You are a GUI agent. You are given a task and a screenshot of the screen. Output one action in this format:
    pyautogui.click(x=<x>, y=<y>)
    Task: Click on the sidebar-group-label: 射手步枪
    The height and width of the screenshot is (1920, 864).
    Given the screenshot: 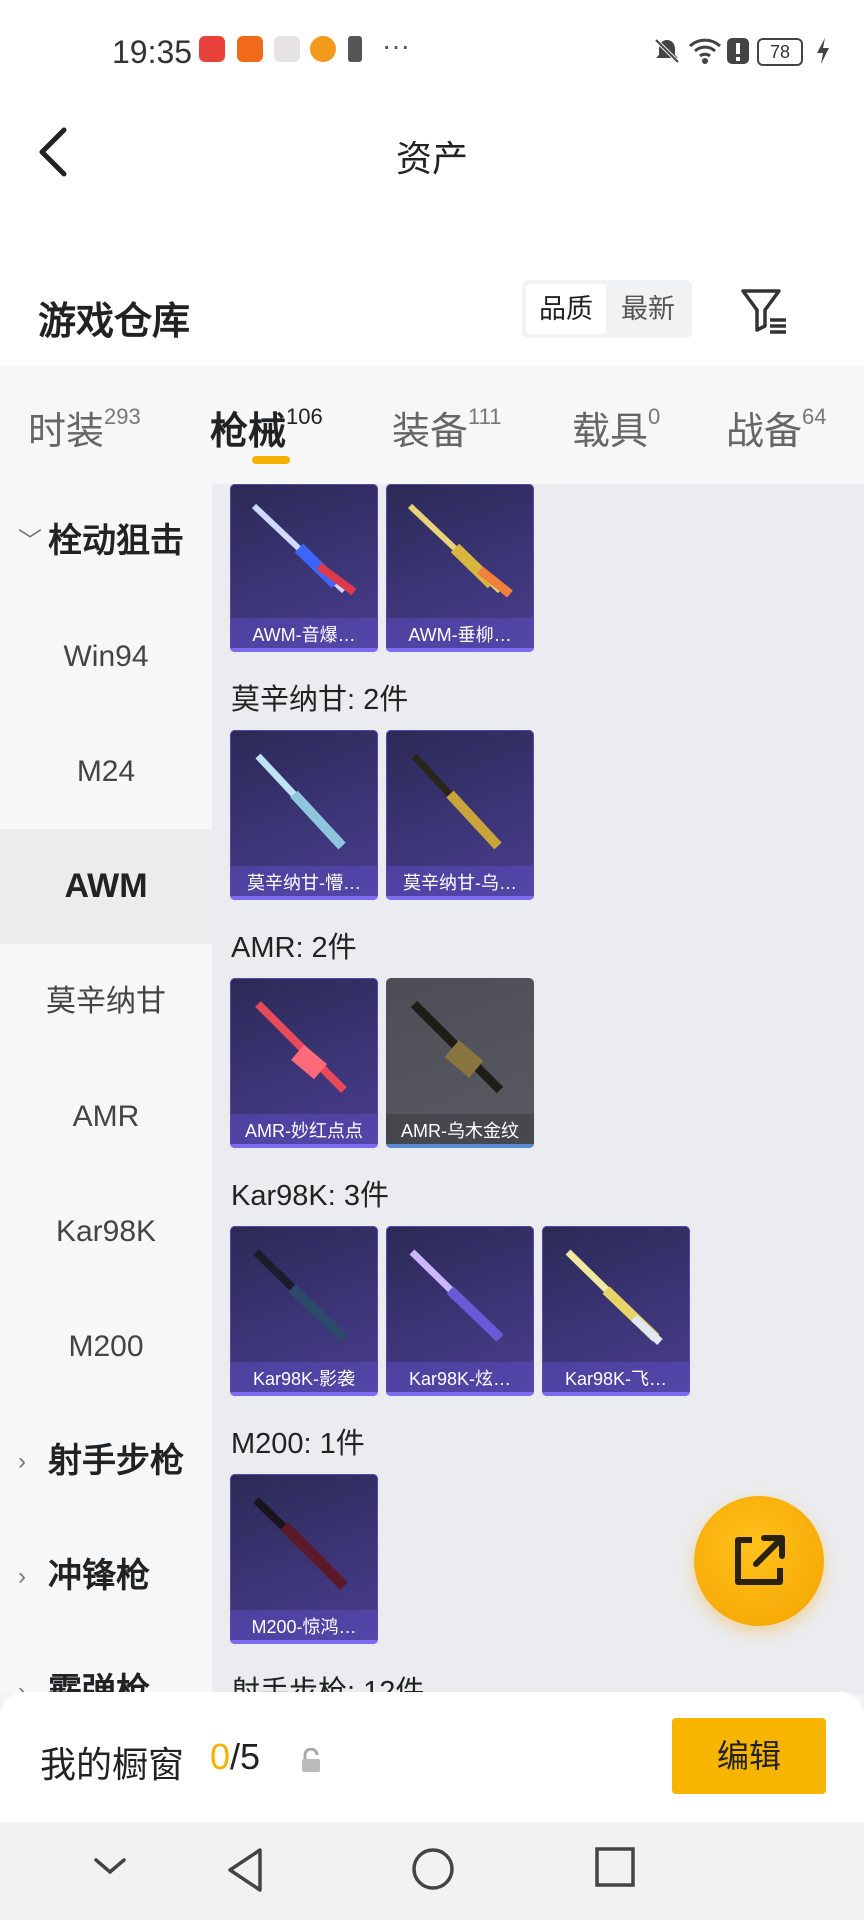 What is the action you would take?
    pyautogui.click(x=116, y=1461)
    